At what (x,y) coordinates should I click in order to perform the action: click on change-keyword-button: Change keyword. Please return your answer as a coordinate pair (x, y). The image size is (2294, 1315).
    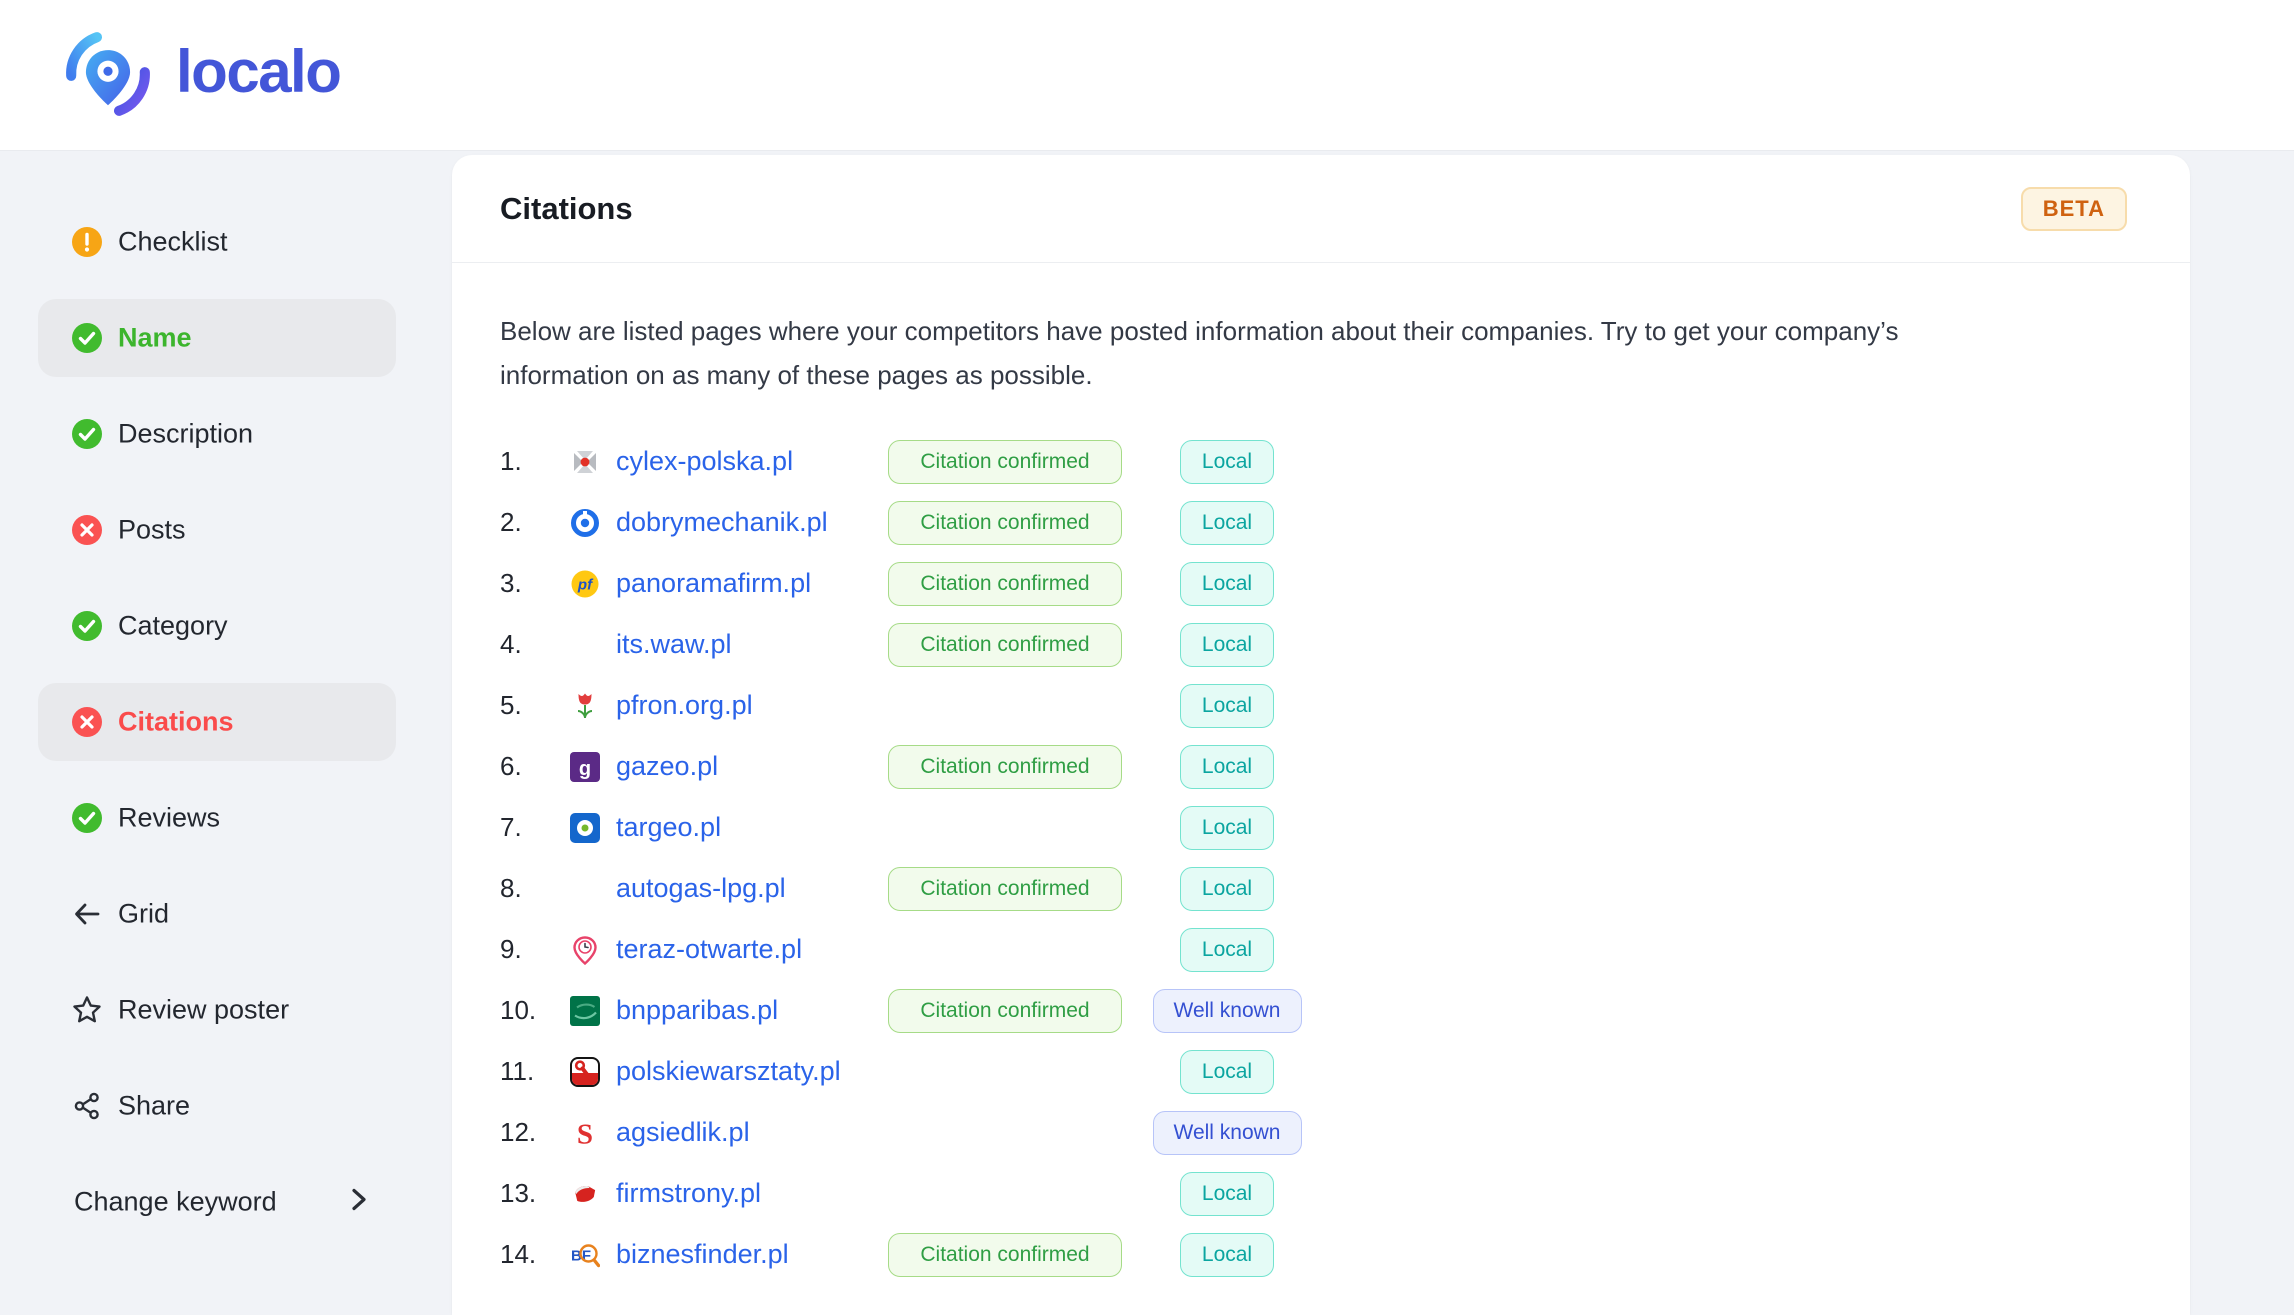
    Looking at the image, I should click on (226, 1202).